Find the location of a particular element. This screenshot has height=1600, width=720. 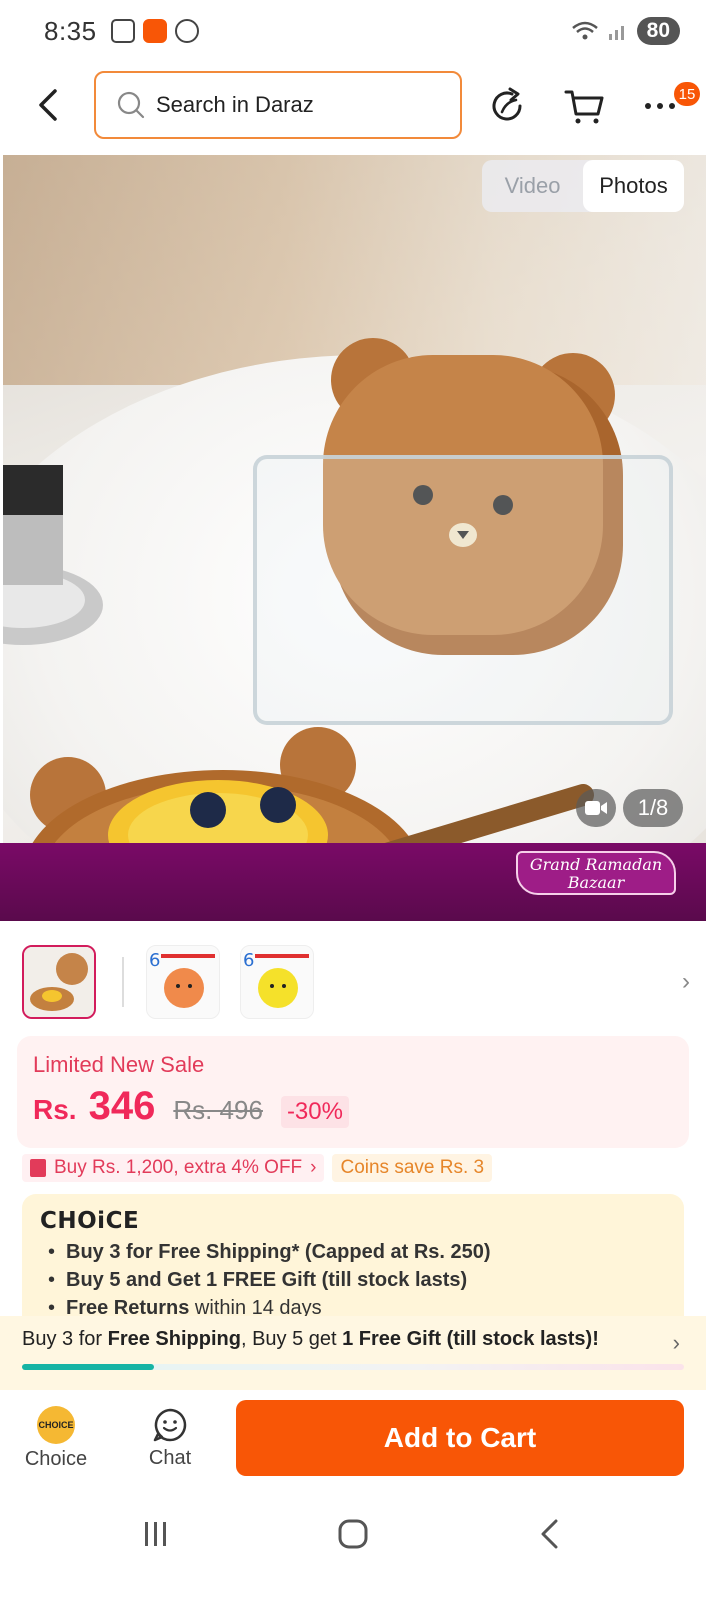

choice-icon: CHOICE is located at coordinates (56, 1424).